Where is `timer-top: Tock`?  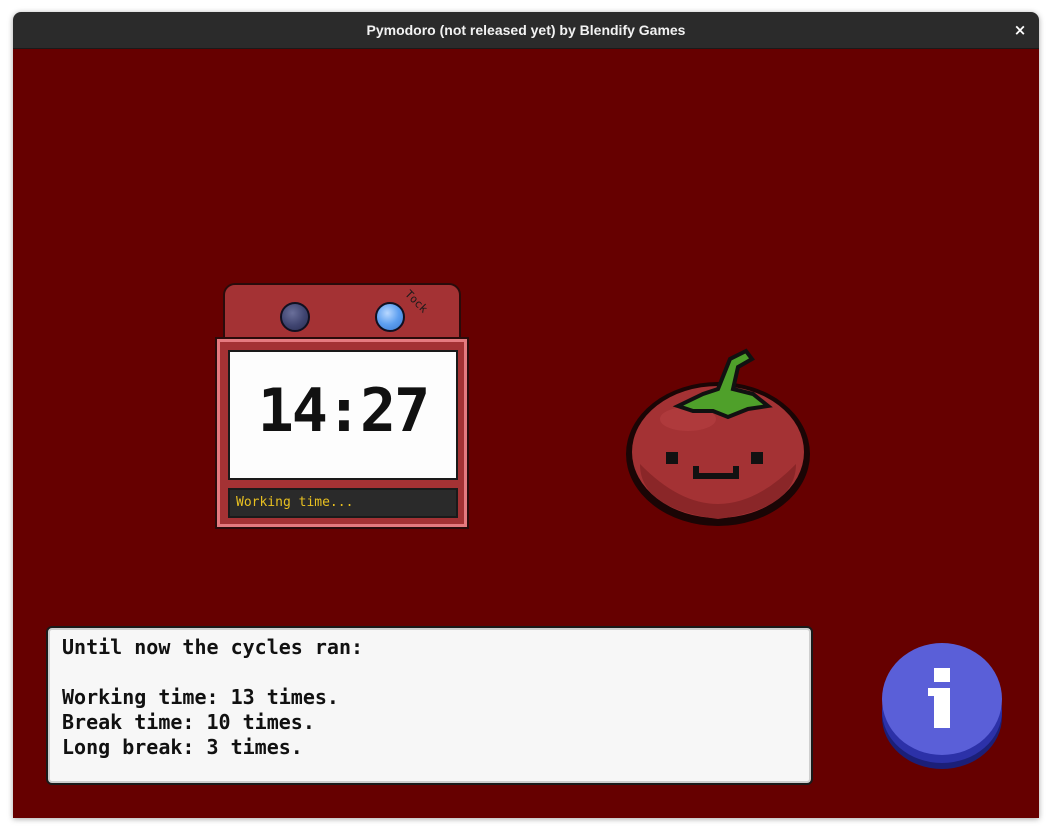
timer-top: Tock is located at coordinates (342, 312).